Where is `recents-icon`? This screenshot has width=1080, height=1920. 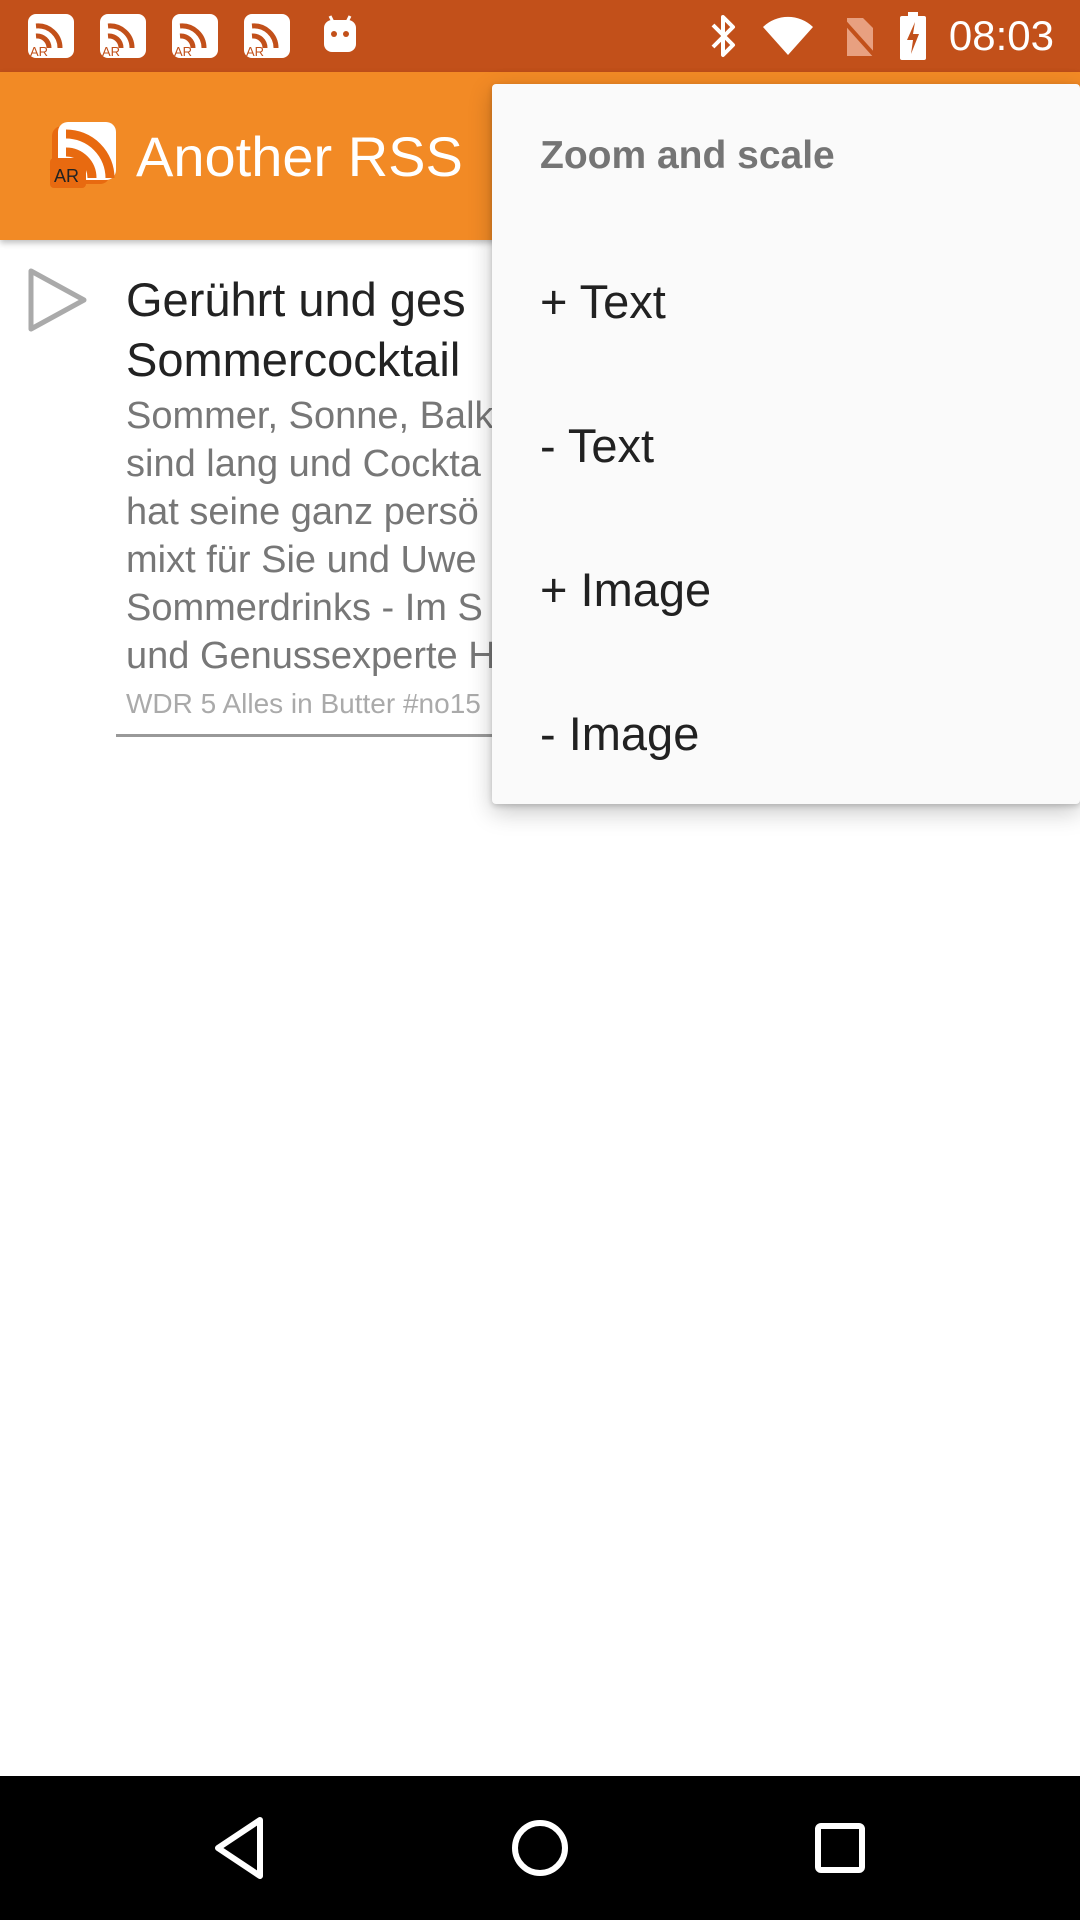 recents-icon is located at coordinates (840, 1848).